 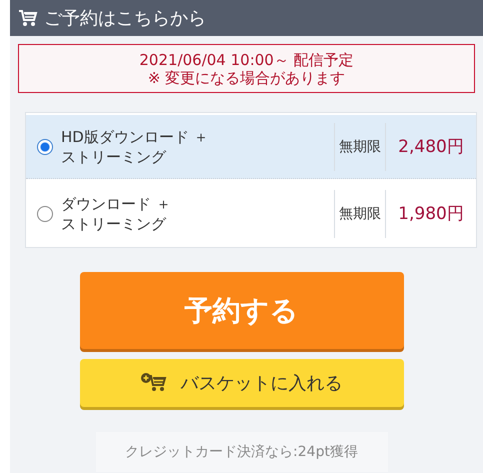 What do you see at coordinates (251, 147) in the screenshot?
I see `purchase-option: HD版ダウンロード ＋ ストリーミング 無期限 2,480円` at bounding box center [251, 147].